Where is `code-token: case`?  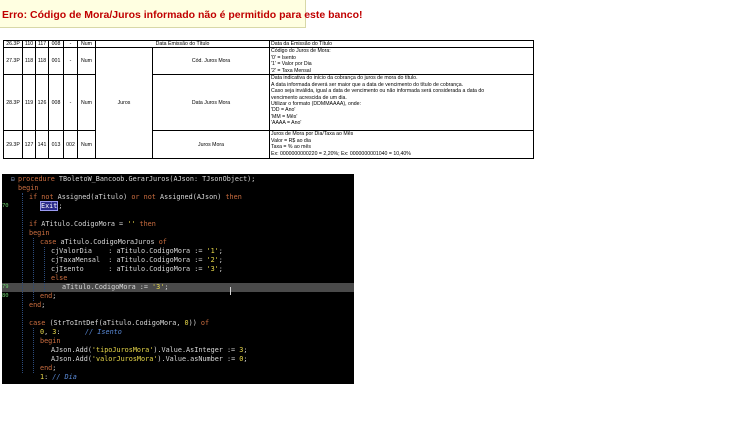 code-token: case is located at coordinates (39, 323).